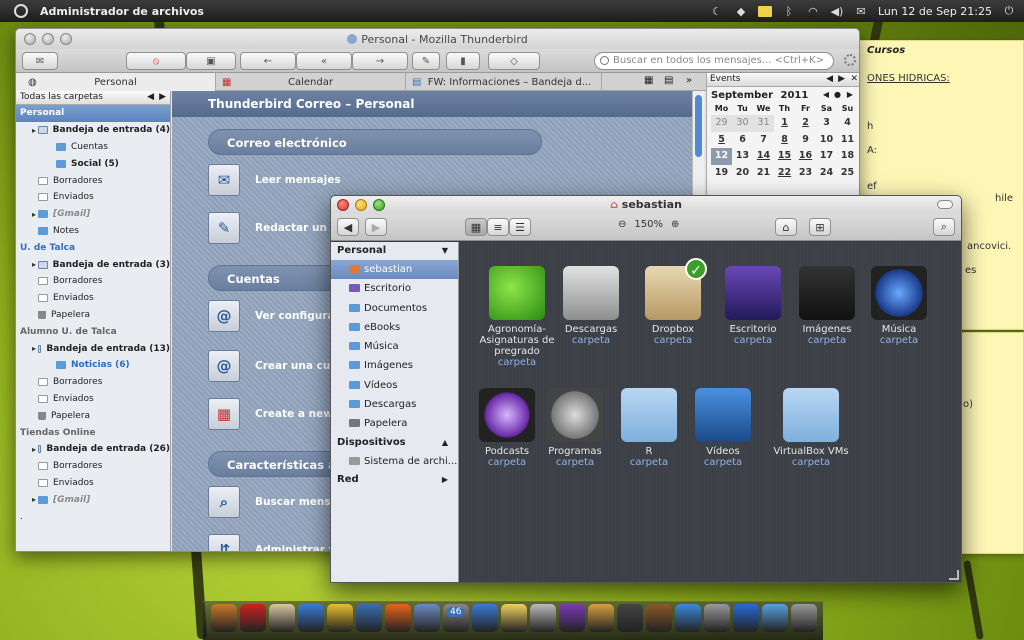 The width and height of the screenshot is (1024, 640). Describe the element at coordinates (394, 385) in the screenshot. I see `sidebar-item: Vídeos` at that location.